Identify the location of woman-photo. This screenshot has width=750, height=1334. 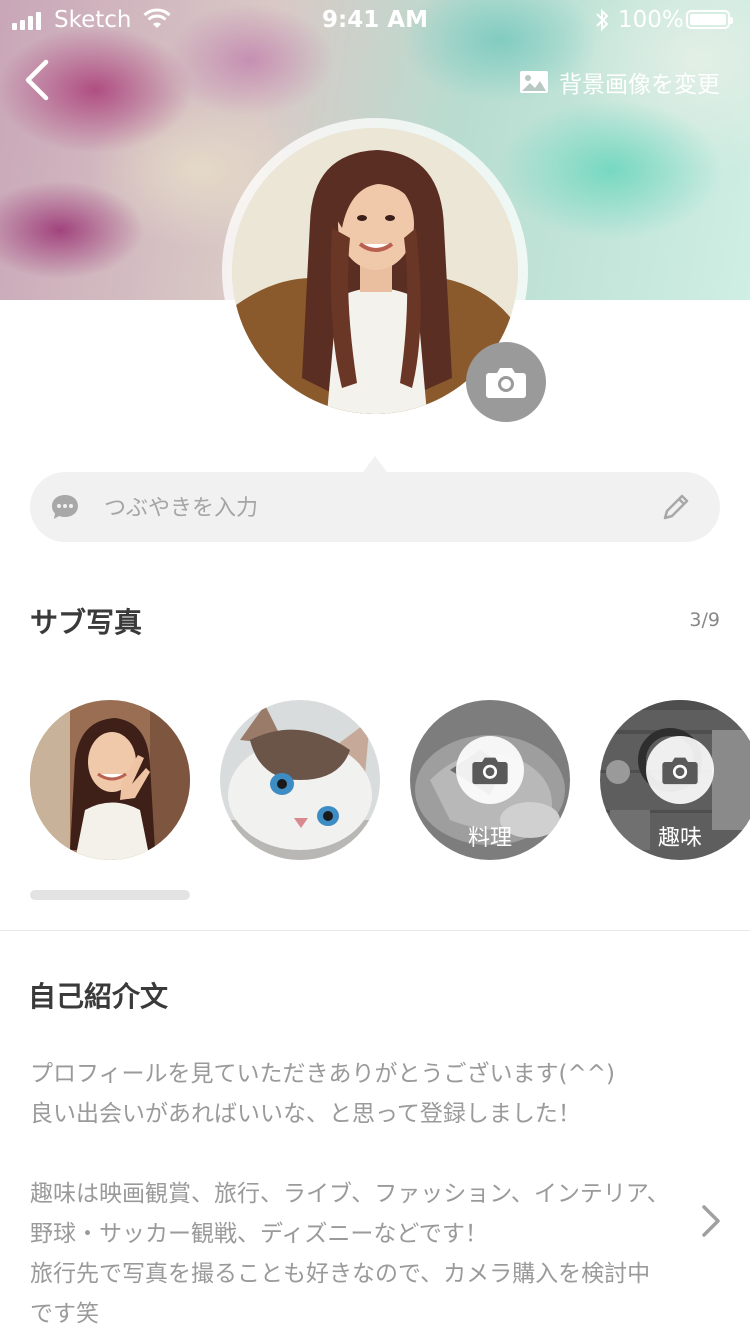
(110, 780).